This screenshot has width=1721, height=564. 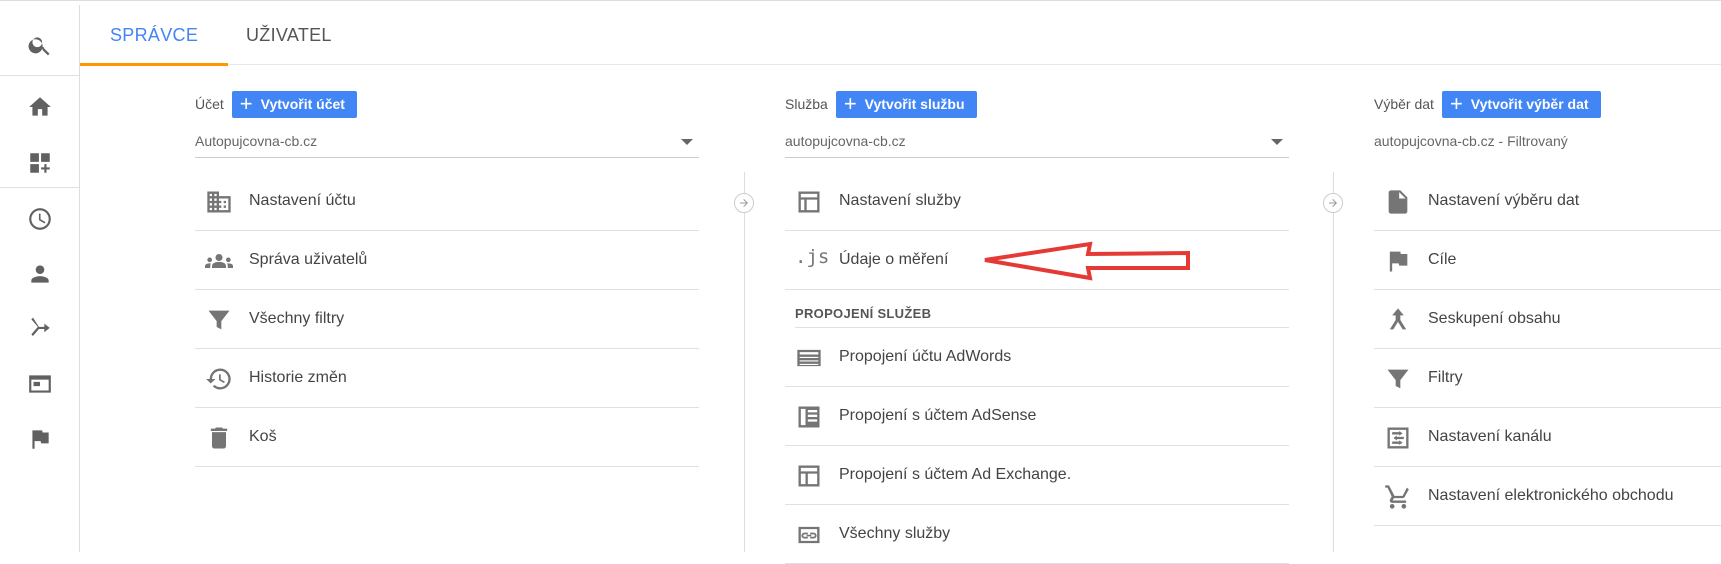 I want to click on create-property-button: + Vytvořit službu, so click(x=906, y=104).